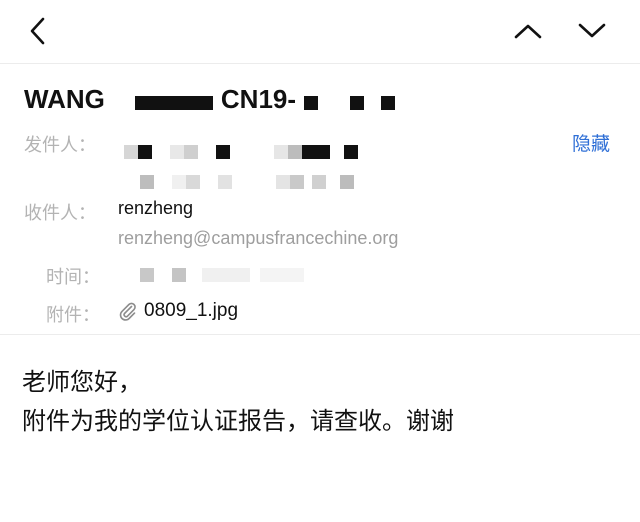  I want to click on time-value-redacted, so click(222, 275).